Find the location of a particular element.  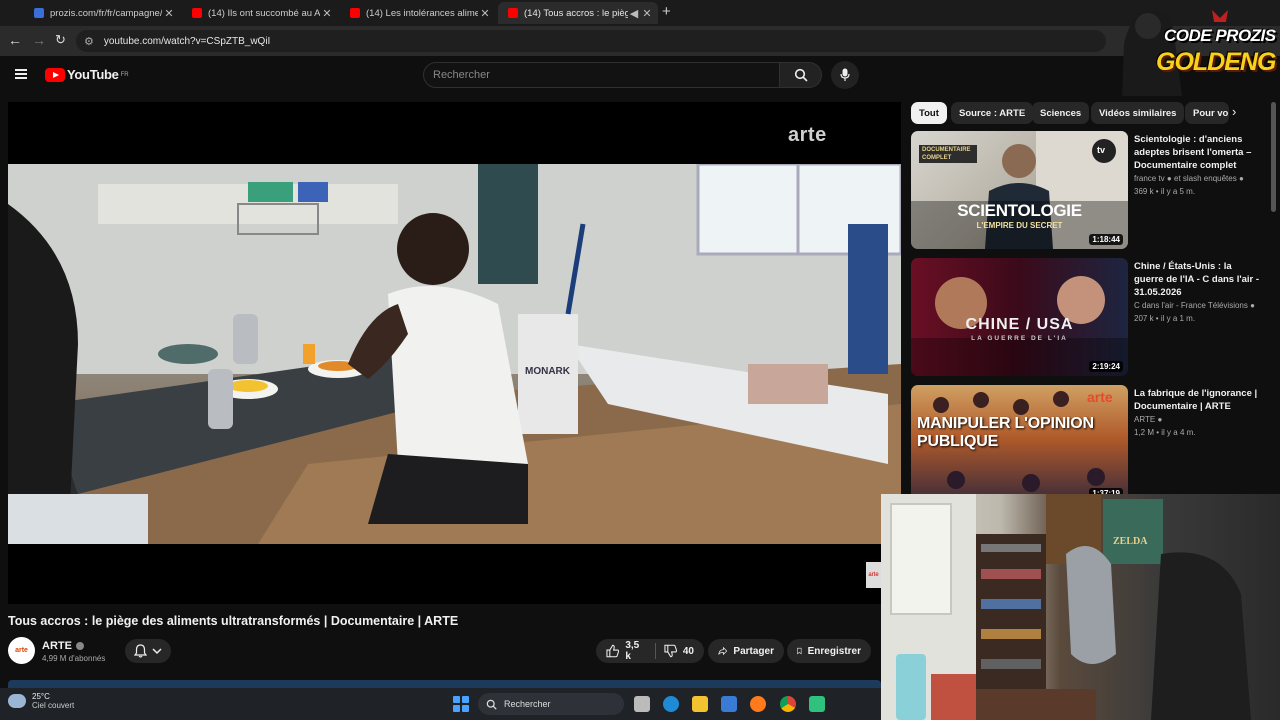

channel-name-part: C dans l'air - France Télévisions is located at coordinates (1191, 305).